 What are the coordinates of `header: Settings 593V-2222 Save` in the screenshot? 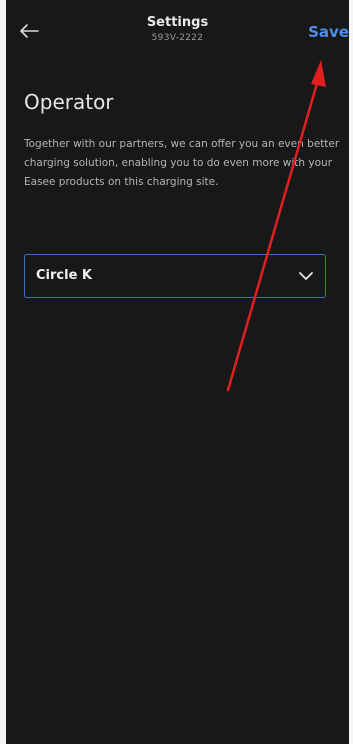 It's located at (177, 30).